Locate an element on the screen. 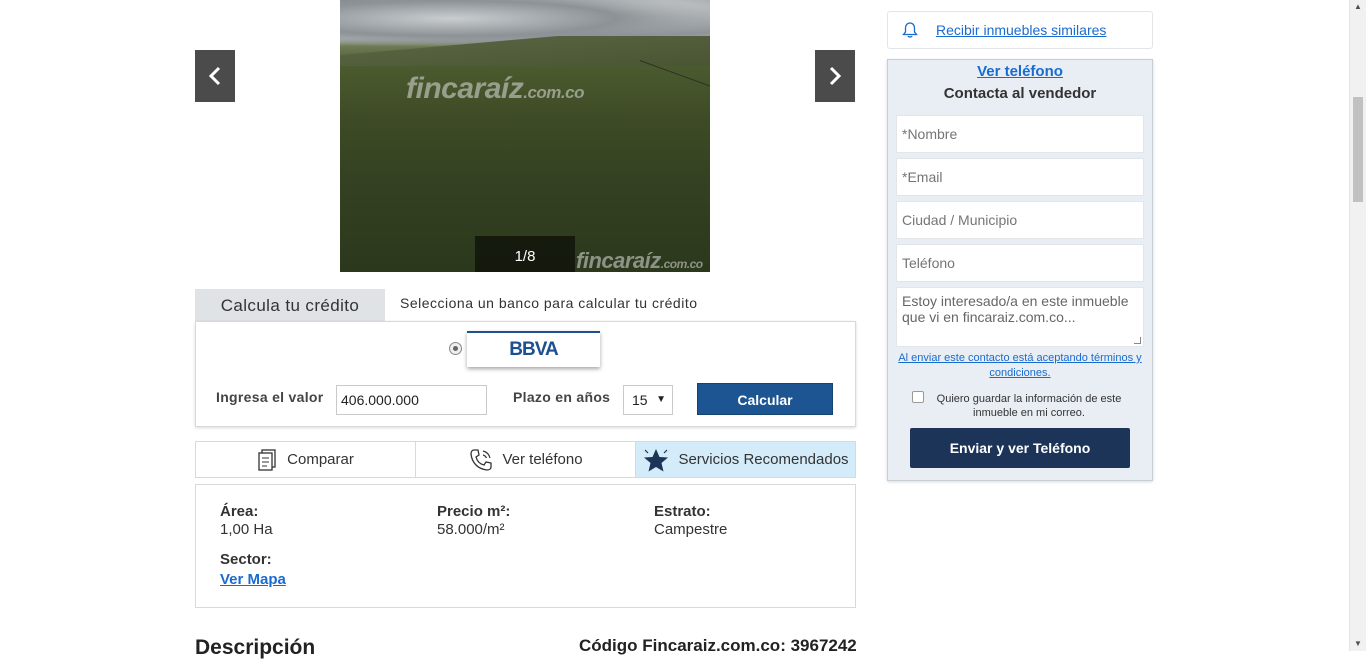 The width and height of the screenshot is (1366, 660). view-map-link: Ver Mapa is located at coordinates (253, 579).